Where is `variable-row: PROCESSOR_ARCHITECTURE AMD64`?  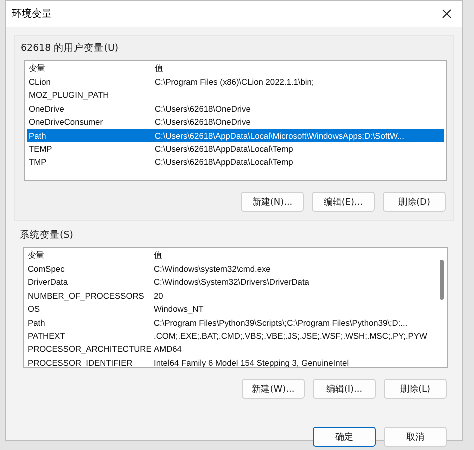 variable-row: PROCESSOR_ARCHITECTURE AMD64 is located at coordinates (230, 349).